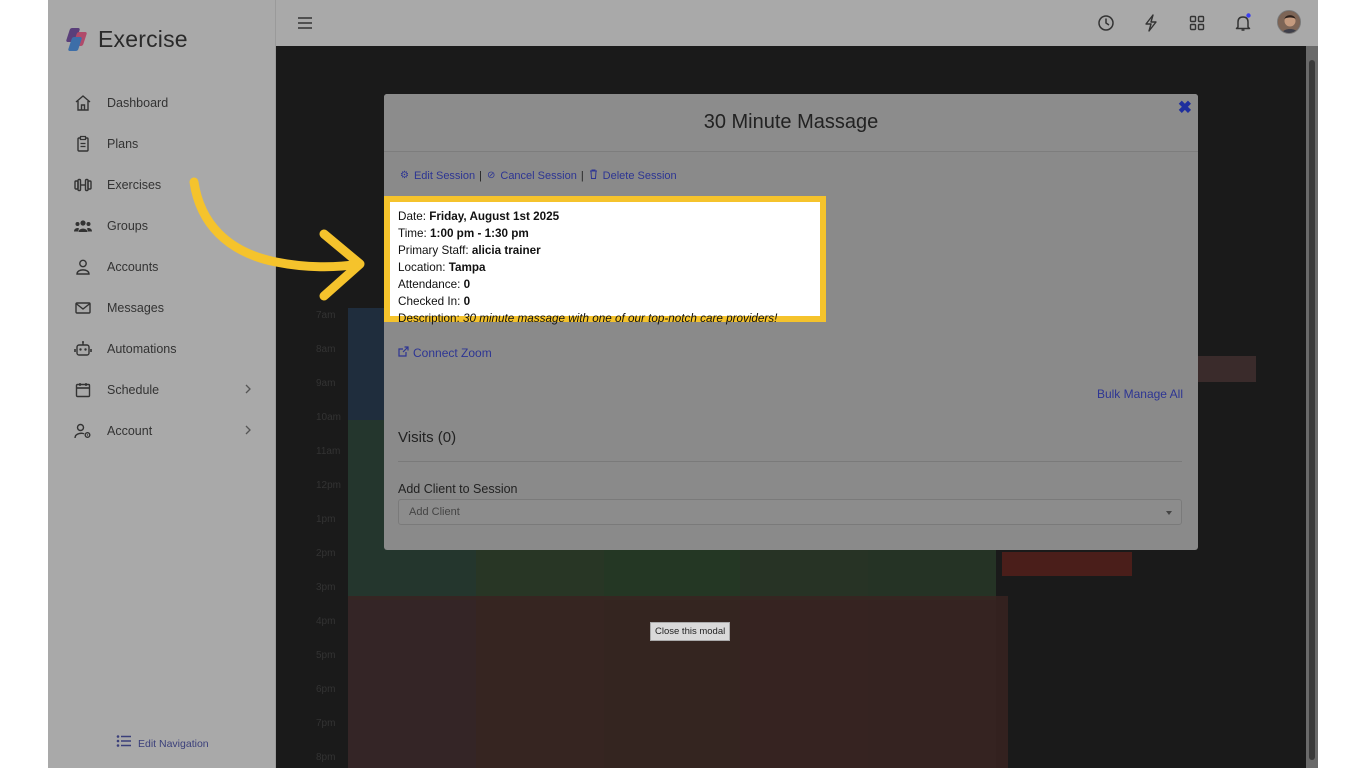 The height and width of the screenshot is (768, 1366). Describe the element at coordinates (138, 103) in the screenshot. I see `sidebar-item-label: Dashboard` at that location.